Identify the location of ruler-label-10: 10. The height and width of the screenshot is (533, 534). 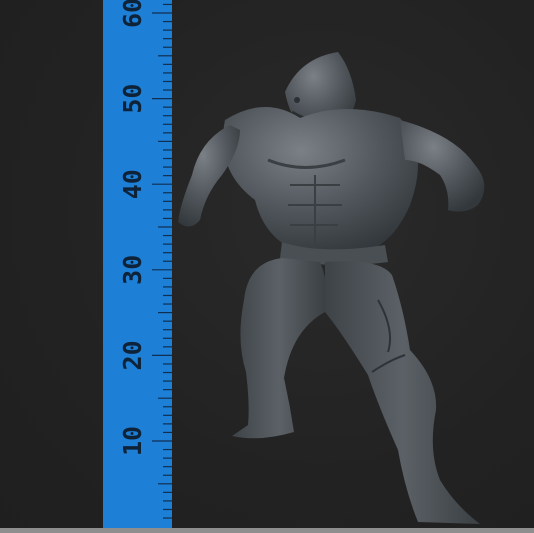
(132, 441).